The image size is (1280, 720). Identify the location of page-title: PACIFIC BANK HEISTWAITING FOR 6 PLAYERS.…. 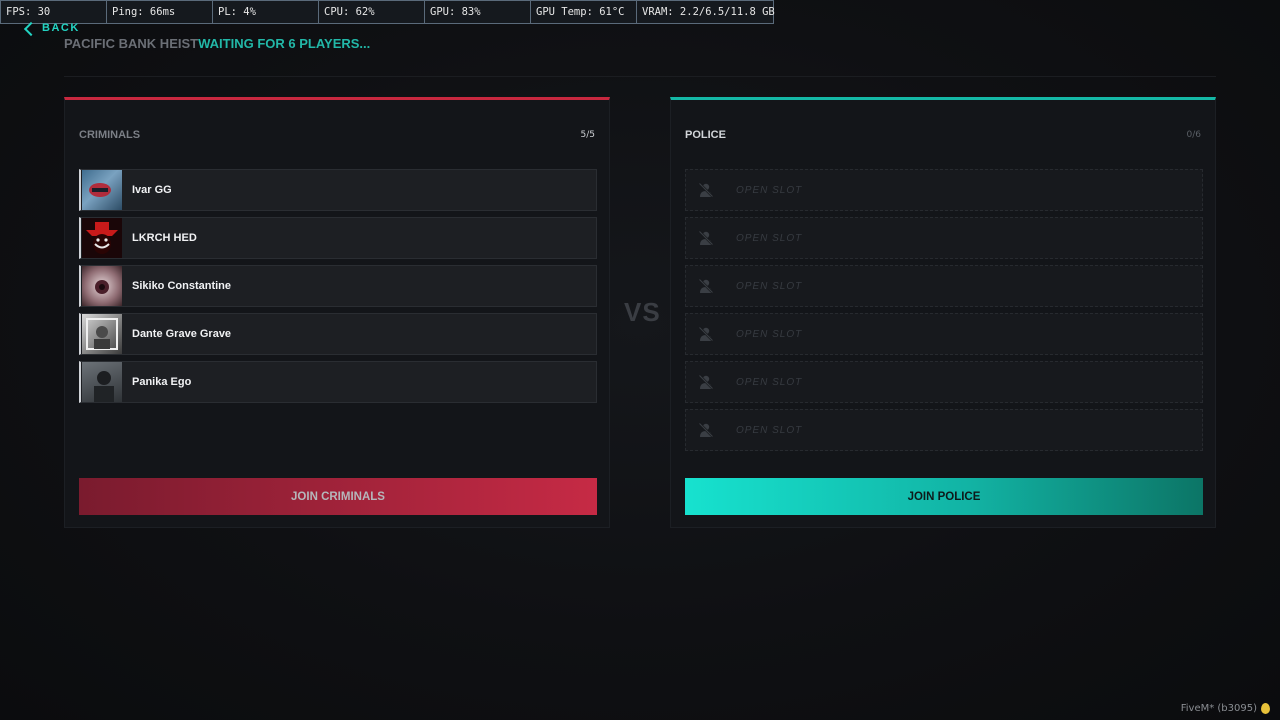
(217, 43).